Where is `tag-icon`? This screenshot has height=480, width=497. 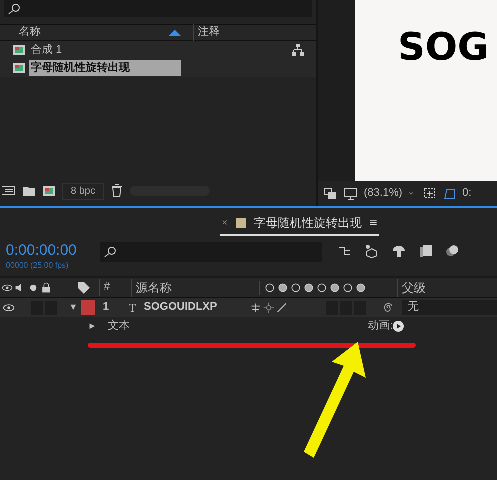
tag-icon is located at coordinates (84, 287).